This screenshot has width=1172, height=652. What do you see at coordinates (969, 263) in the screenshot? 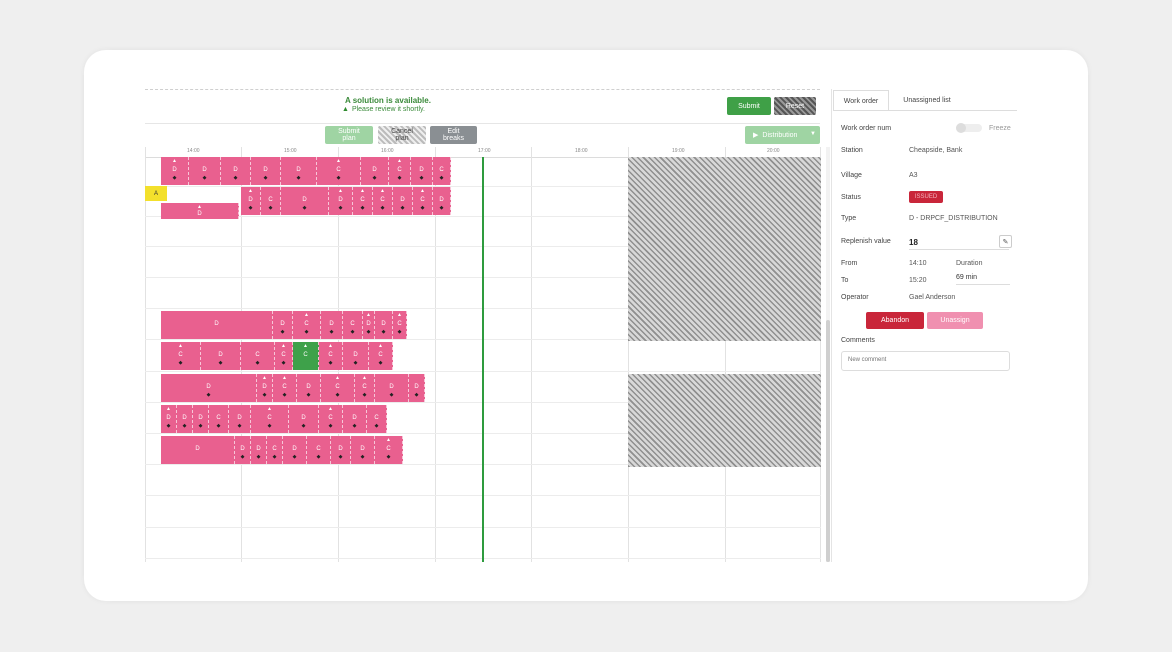
I see `duration-label: Duration` at bounding box center [969, 263].